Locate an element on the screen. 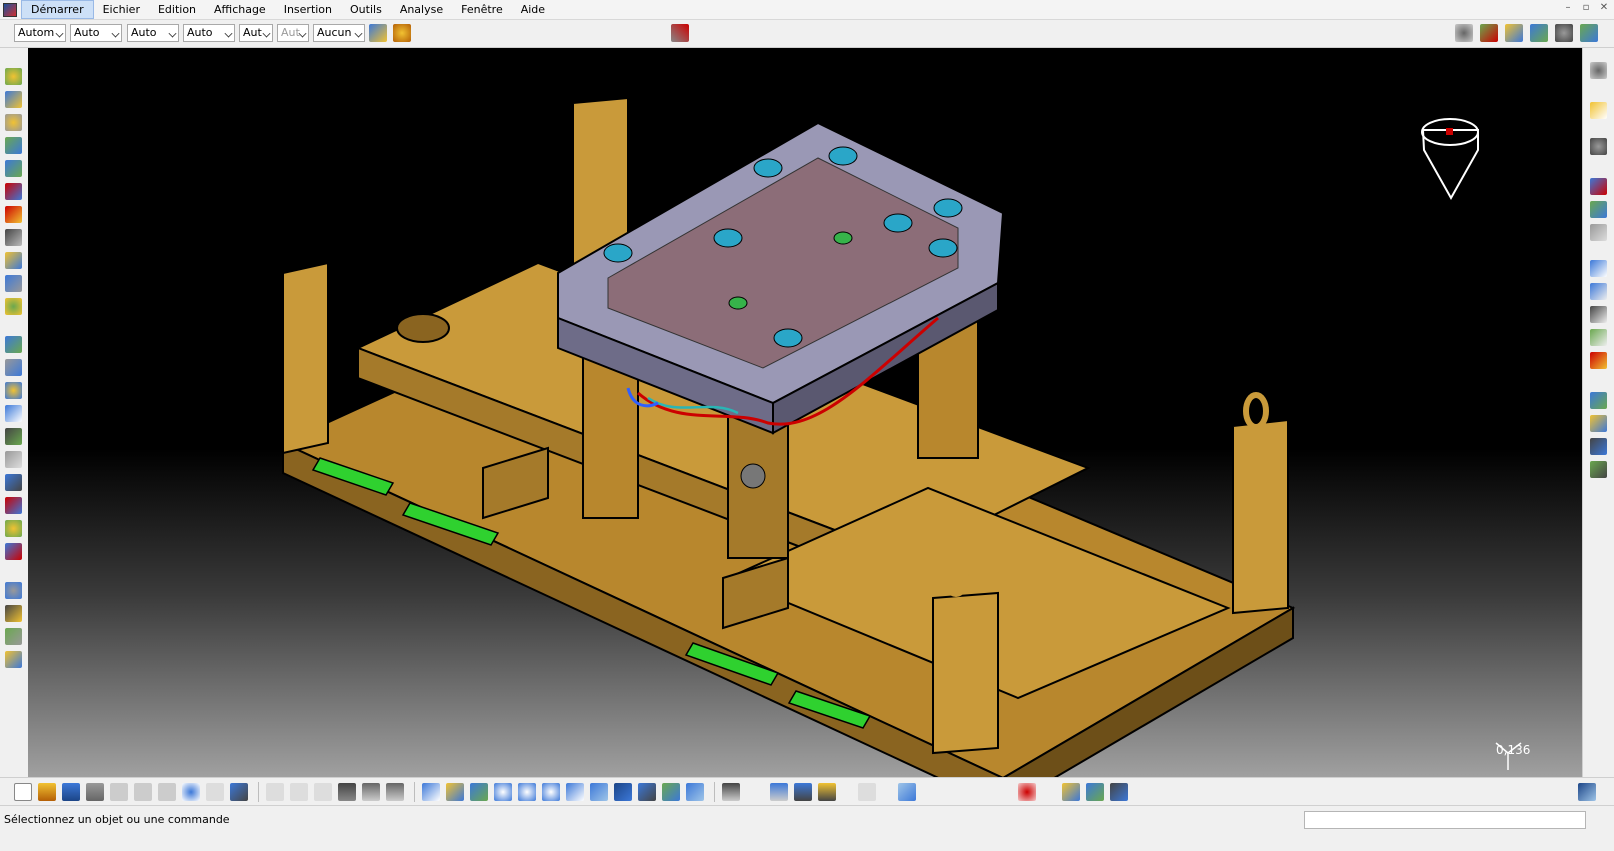 Image resolution: width=1614 pixels, height=851 pixels. multi-instantiation-icon is located at coordinates (13, 306).